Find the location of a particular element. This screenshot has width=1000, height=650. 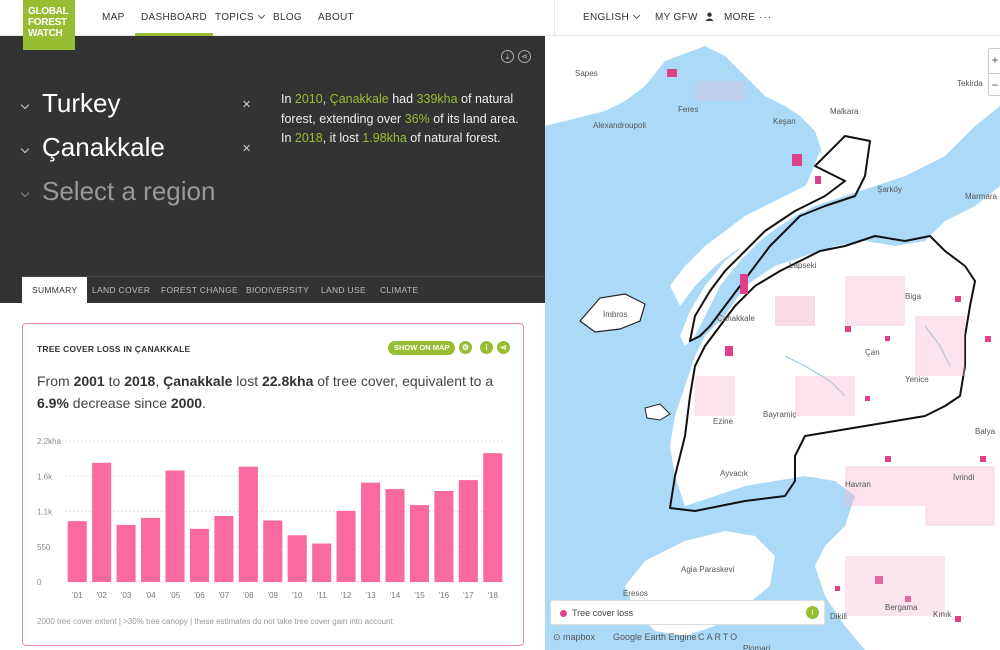

nav-map: MAP is located at coordinates (113, 18).